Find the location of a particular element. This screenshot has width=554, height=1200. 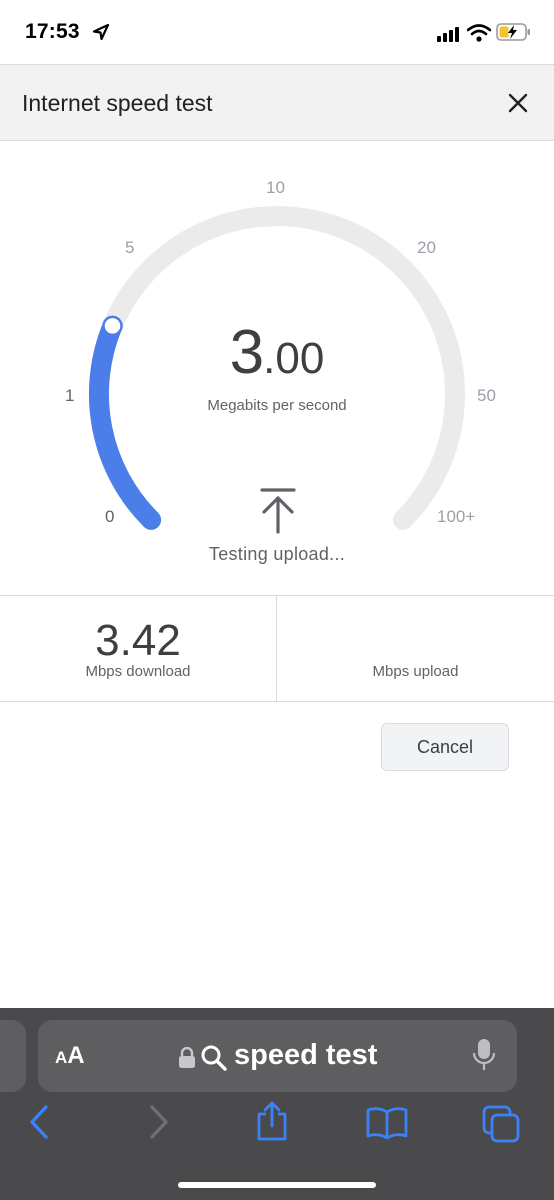

scale-label-20: 20 is located at coordinates (426, 247).